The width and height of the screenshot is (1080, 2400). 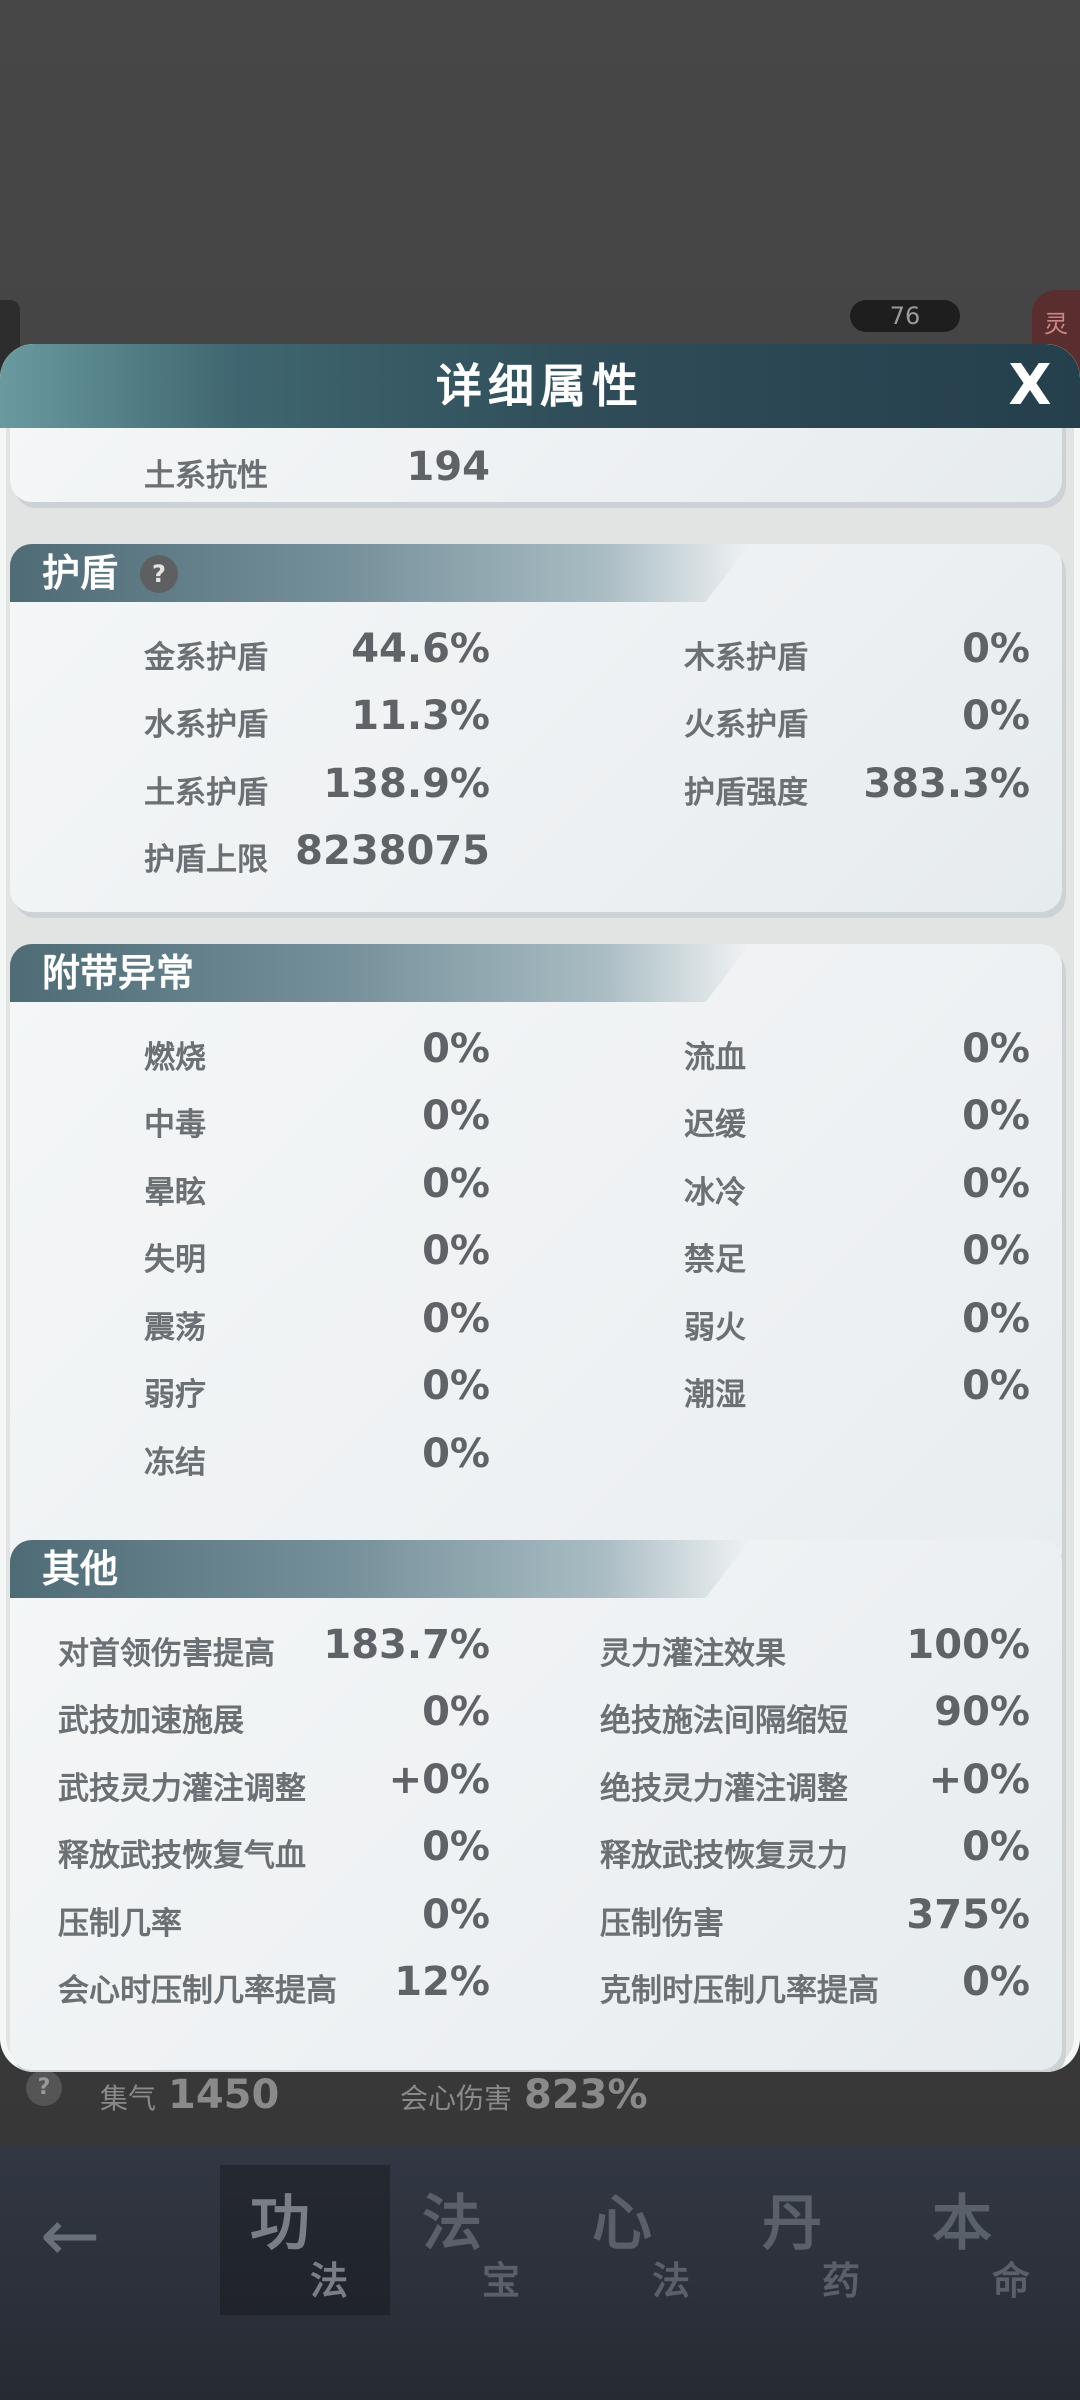 What do you see at coordinates (175, 1463) in the screenshot?
I see `stat-label: 冻结` at bounding box center [175, 1463].